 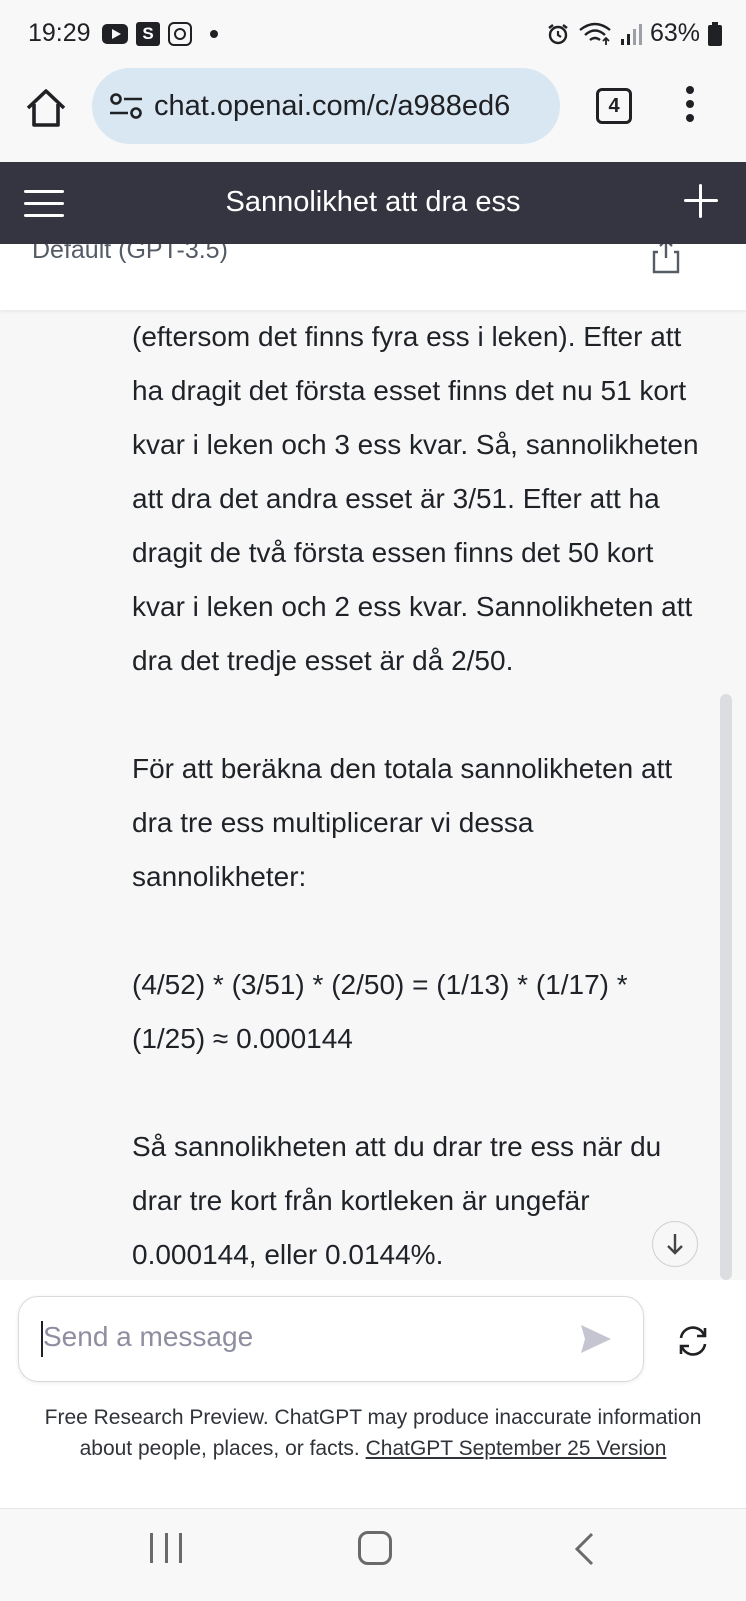 I want to click on version-link: ChatGPT September 25 Version, so click(x=516, y=1448).